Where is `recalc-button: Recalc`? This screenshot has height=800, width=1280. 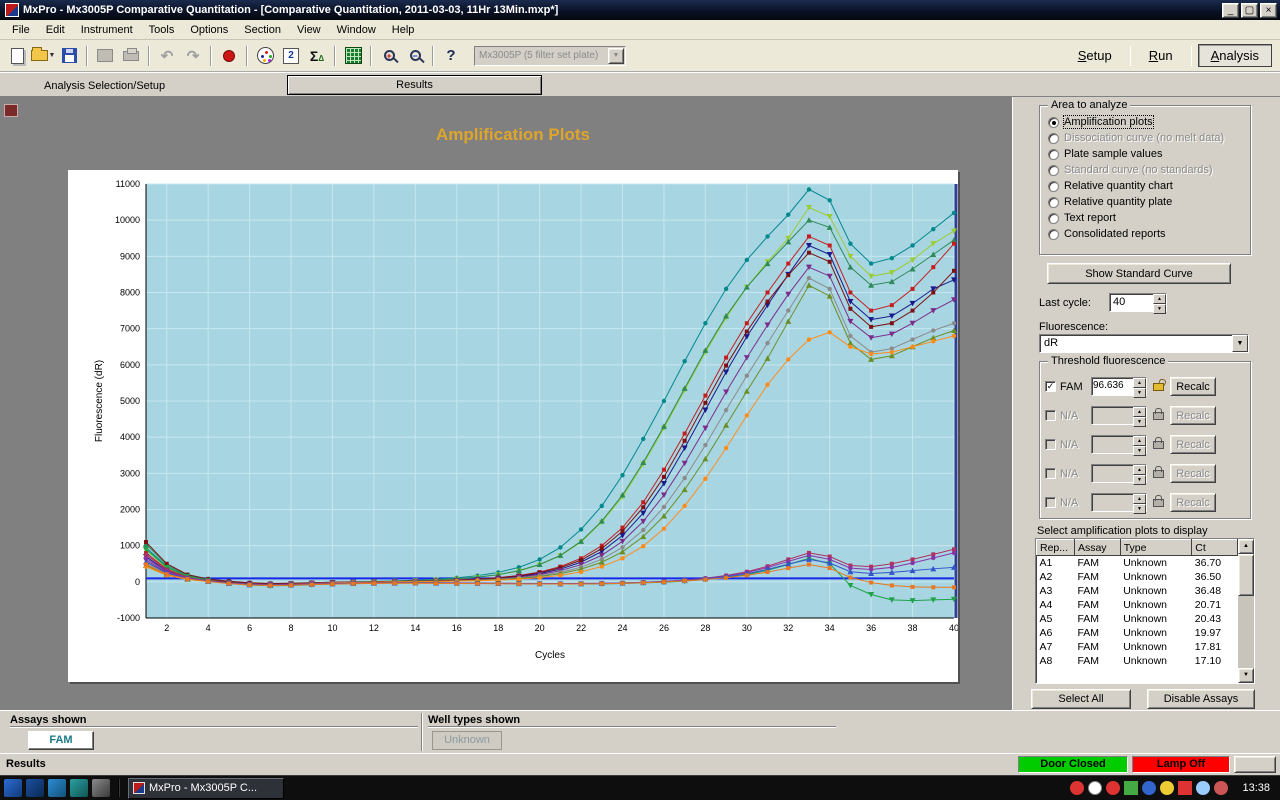
recalc-button: Recalc is located at coordinates (1193, 386).